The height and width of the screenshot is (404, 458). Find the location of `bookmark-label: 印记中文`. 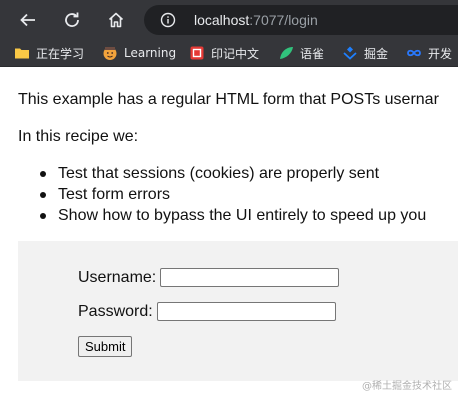

bookmark-label: 印记中文 is located at coordinates (235, 53).